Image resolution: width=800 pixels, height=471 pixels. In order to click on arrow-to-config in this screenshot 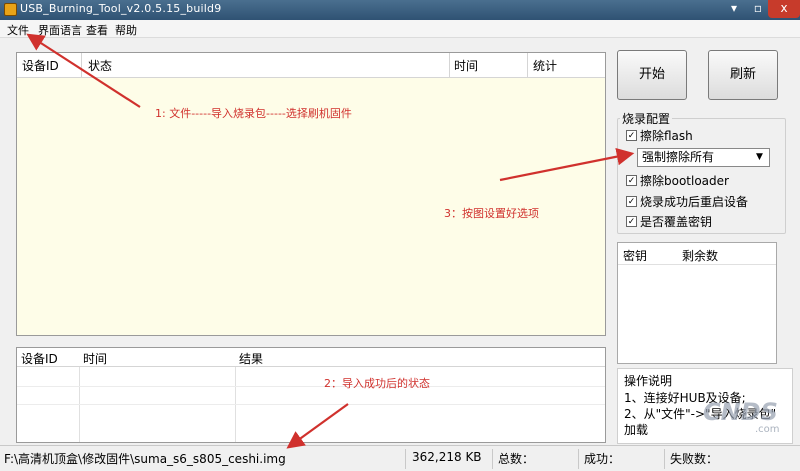, I will do `click(567, 164)`.